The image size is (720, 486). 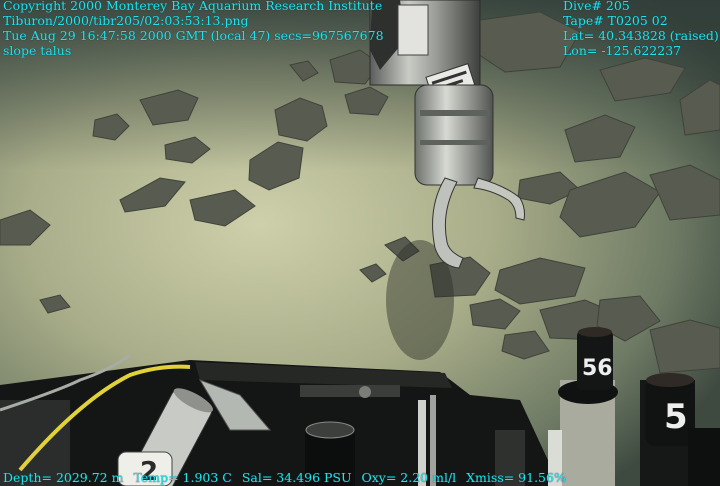 I want to click on tube-label: 56, so click(x=597, y=368).